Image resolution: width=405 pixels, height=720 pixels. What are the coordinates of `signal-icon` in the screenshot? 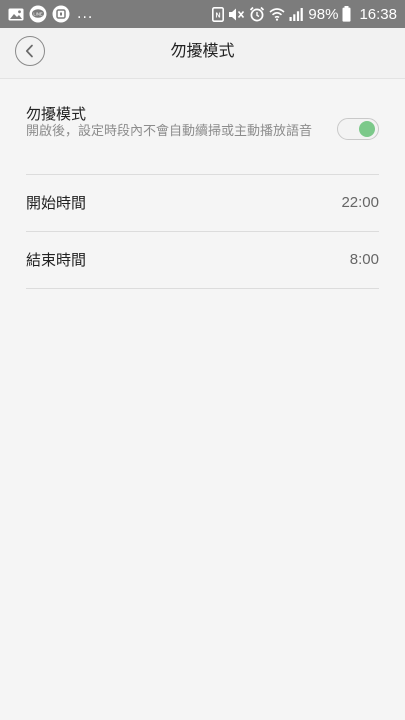 It's located at (296, 14).